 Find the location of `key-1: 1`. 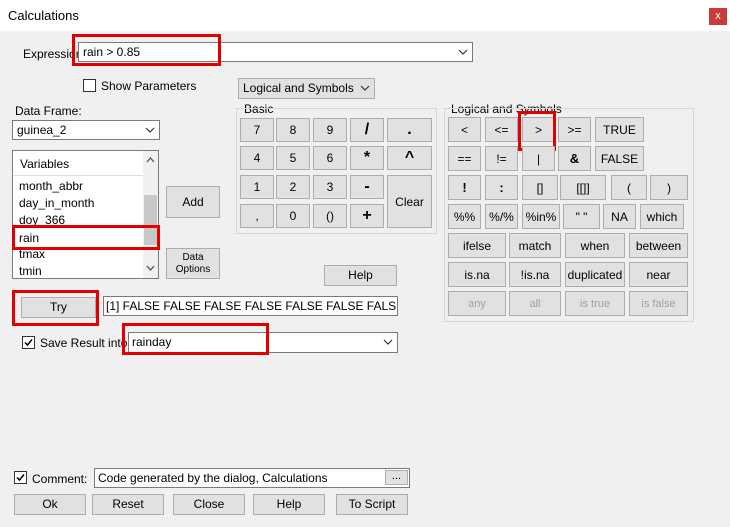

key-1: 1 is located at coordinates (257, 187).